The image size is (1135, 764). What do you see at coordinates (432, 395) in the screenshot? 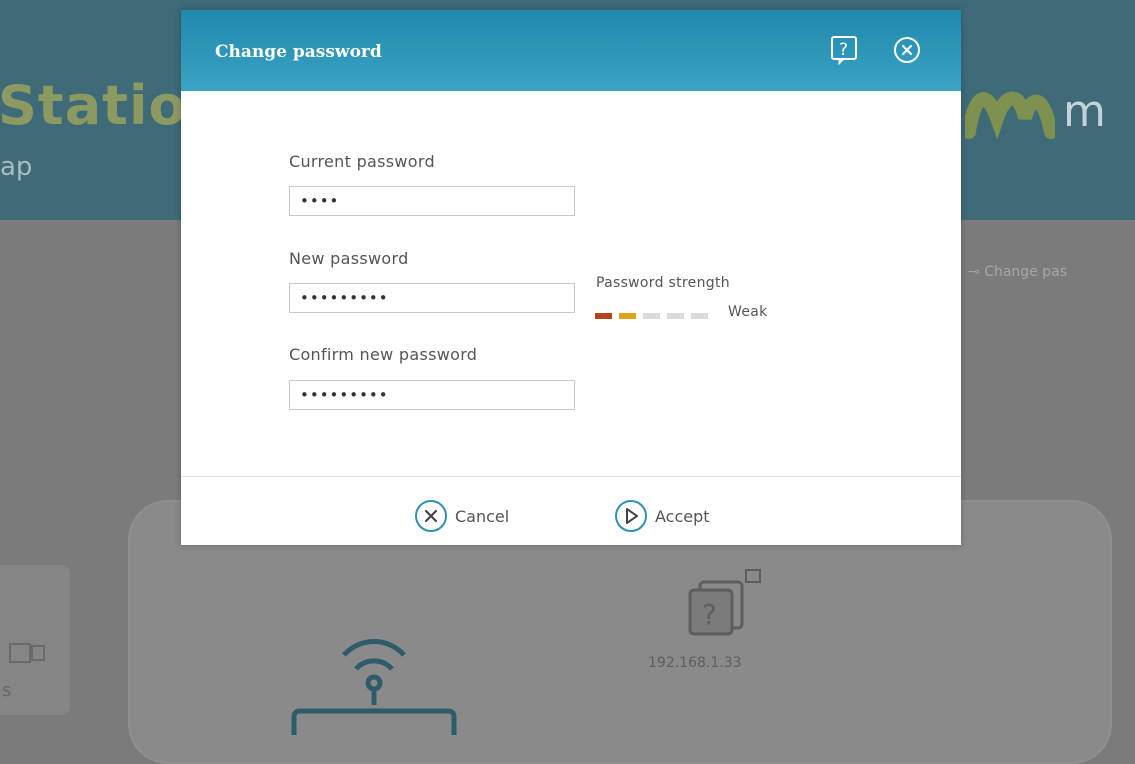
I see `confirm-password-input` at bounding box center [432, 395].